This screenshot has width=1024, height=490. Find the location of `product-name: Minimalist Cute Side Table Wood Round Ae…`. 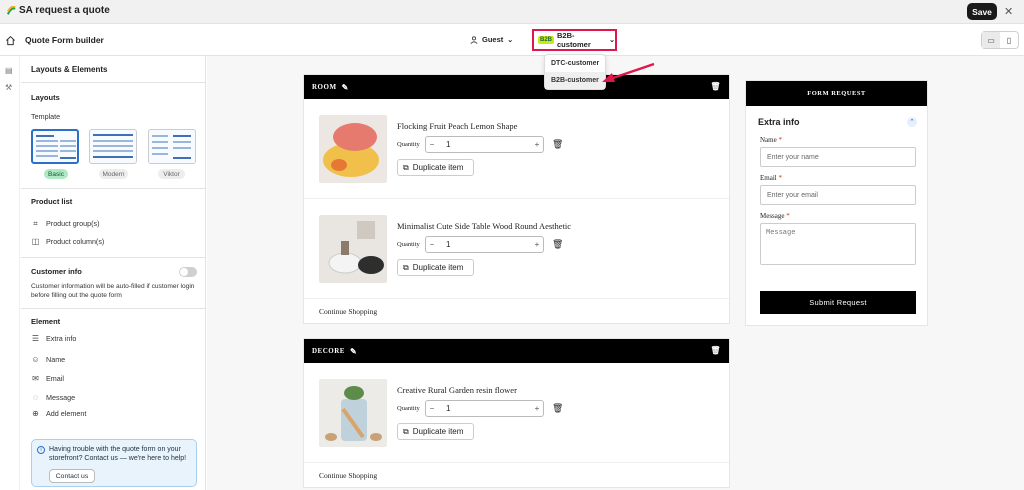

product-name: Minimalist Cute Side Table Wood Round Ae… is located at coordinates (484, 226).